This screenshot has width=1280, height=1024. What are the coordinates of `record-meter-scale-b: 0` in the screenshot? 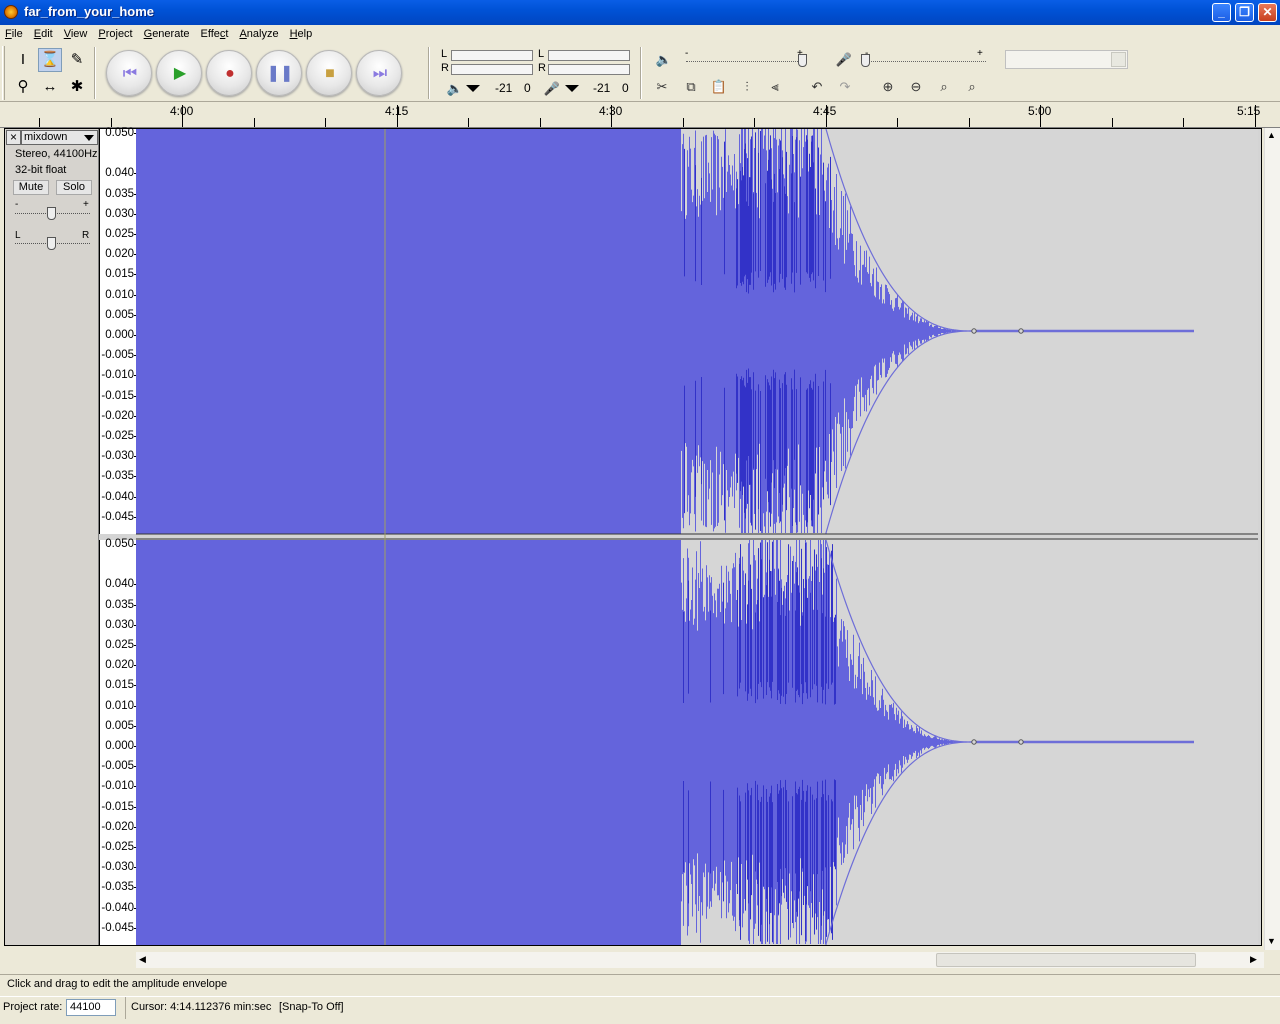 It's located at (625, 88).